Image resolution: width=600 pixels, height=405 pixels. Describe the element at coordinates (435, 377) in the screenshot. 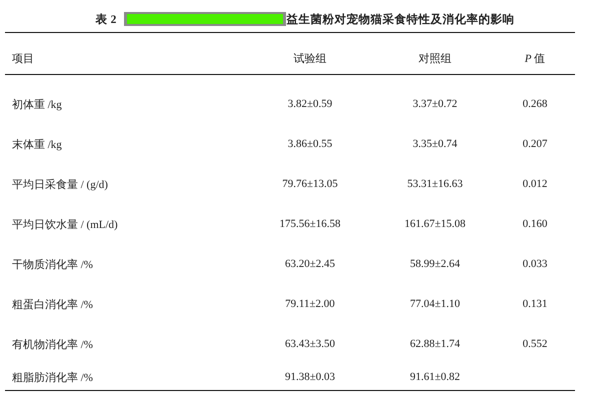

I see `table-cell-text: 91.61±0.82` at that location.